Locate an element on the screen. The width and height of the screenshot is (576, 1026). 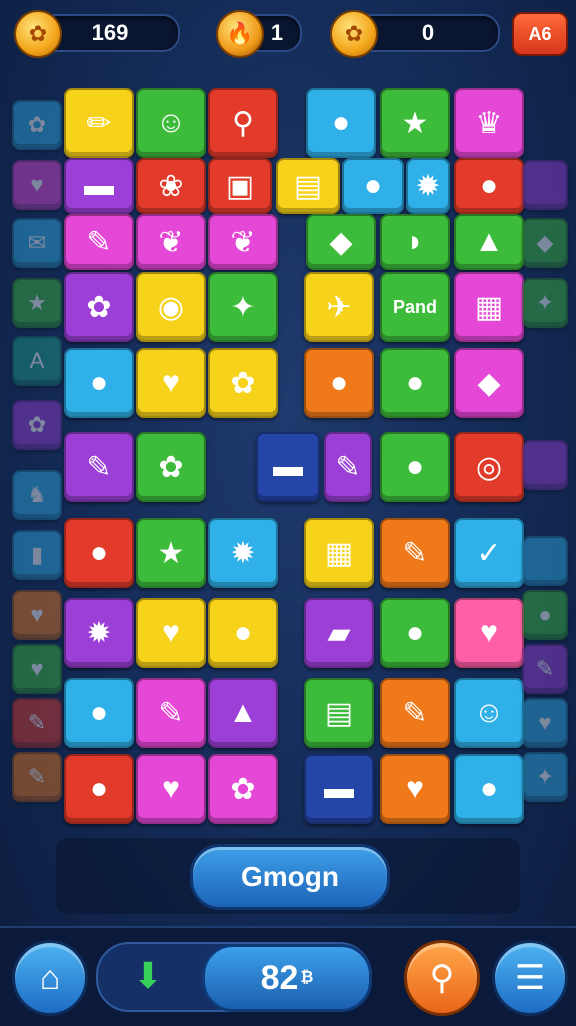
home-button: ⌂ is located at coordinates (50, 978).